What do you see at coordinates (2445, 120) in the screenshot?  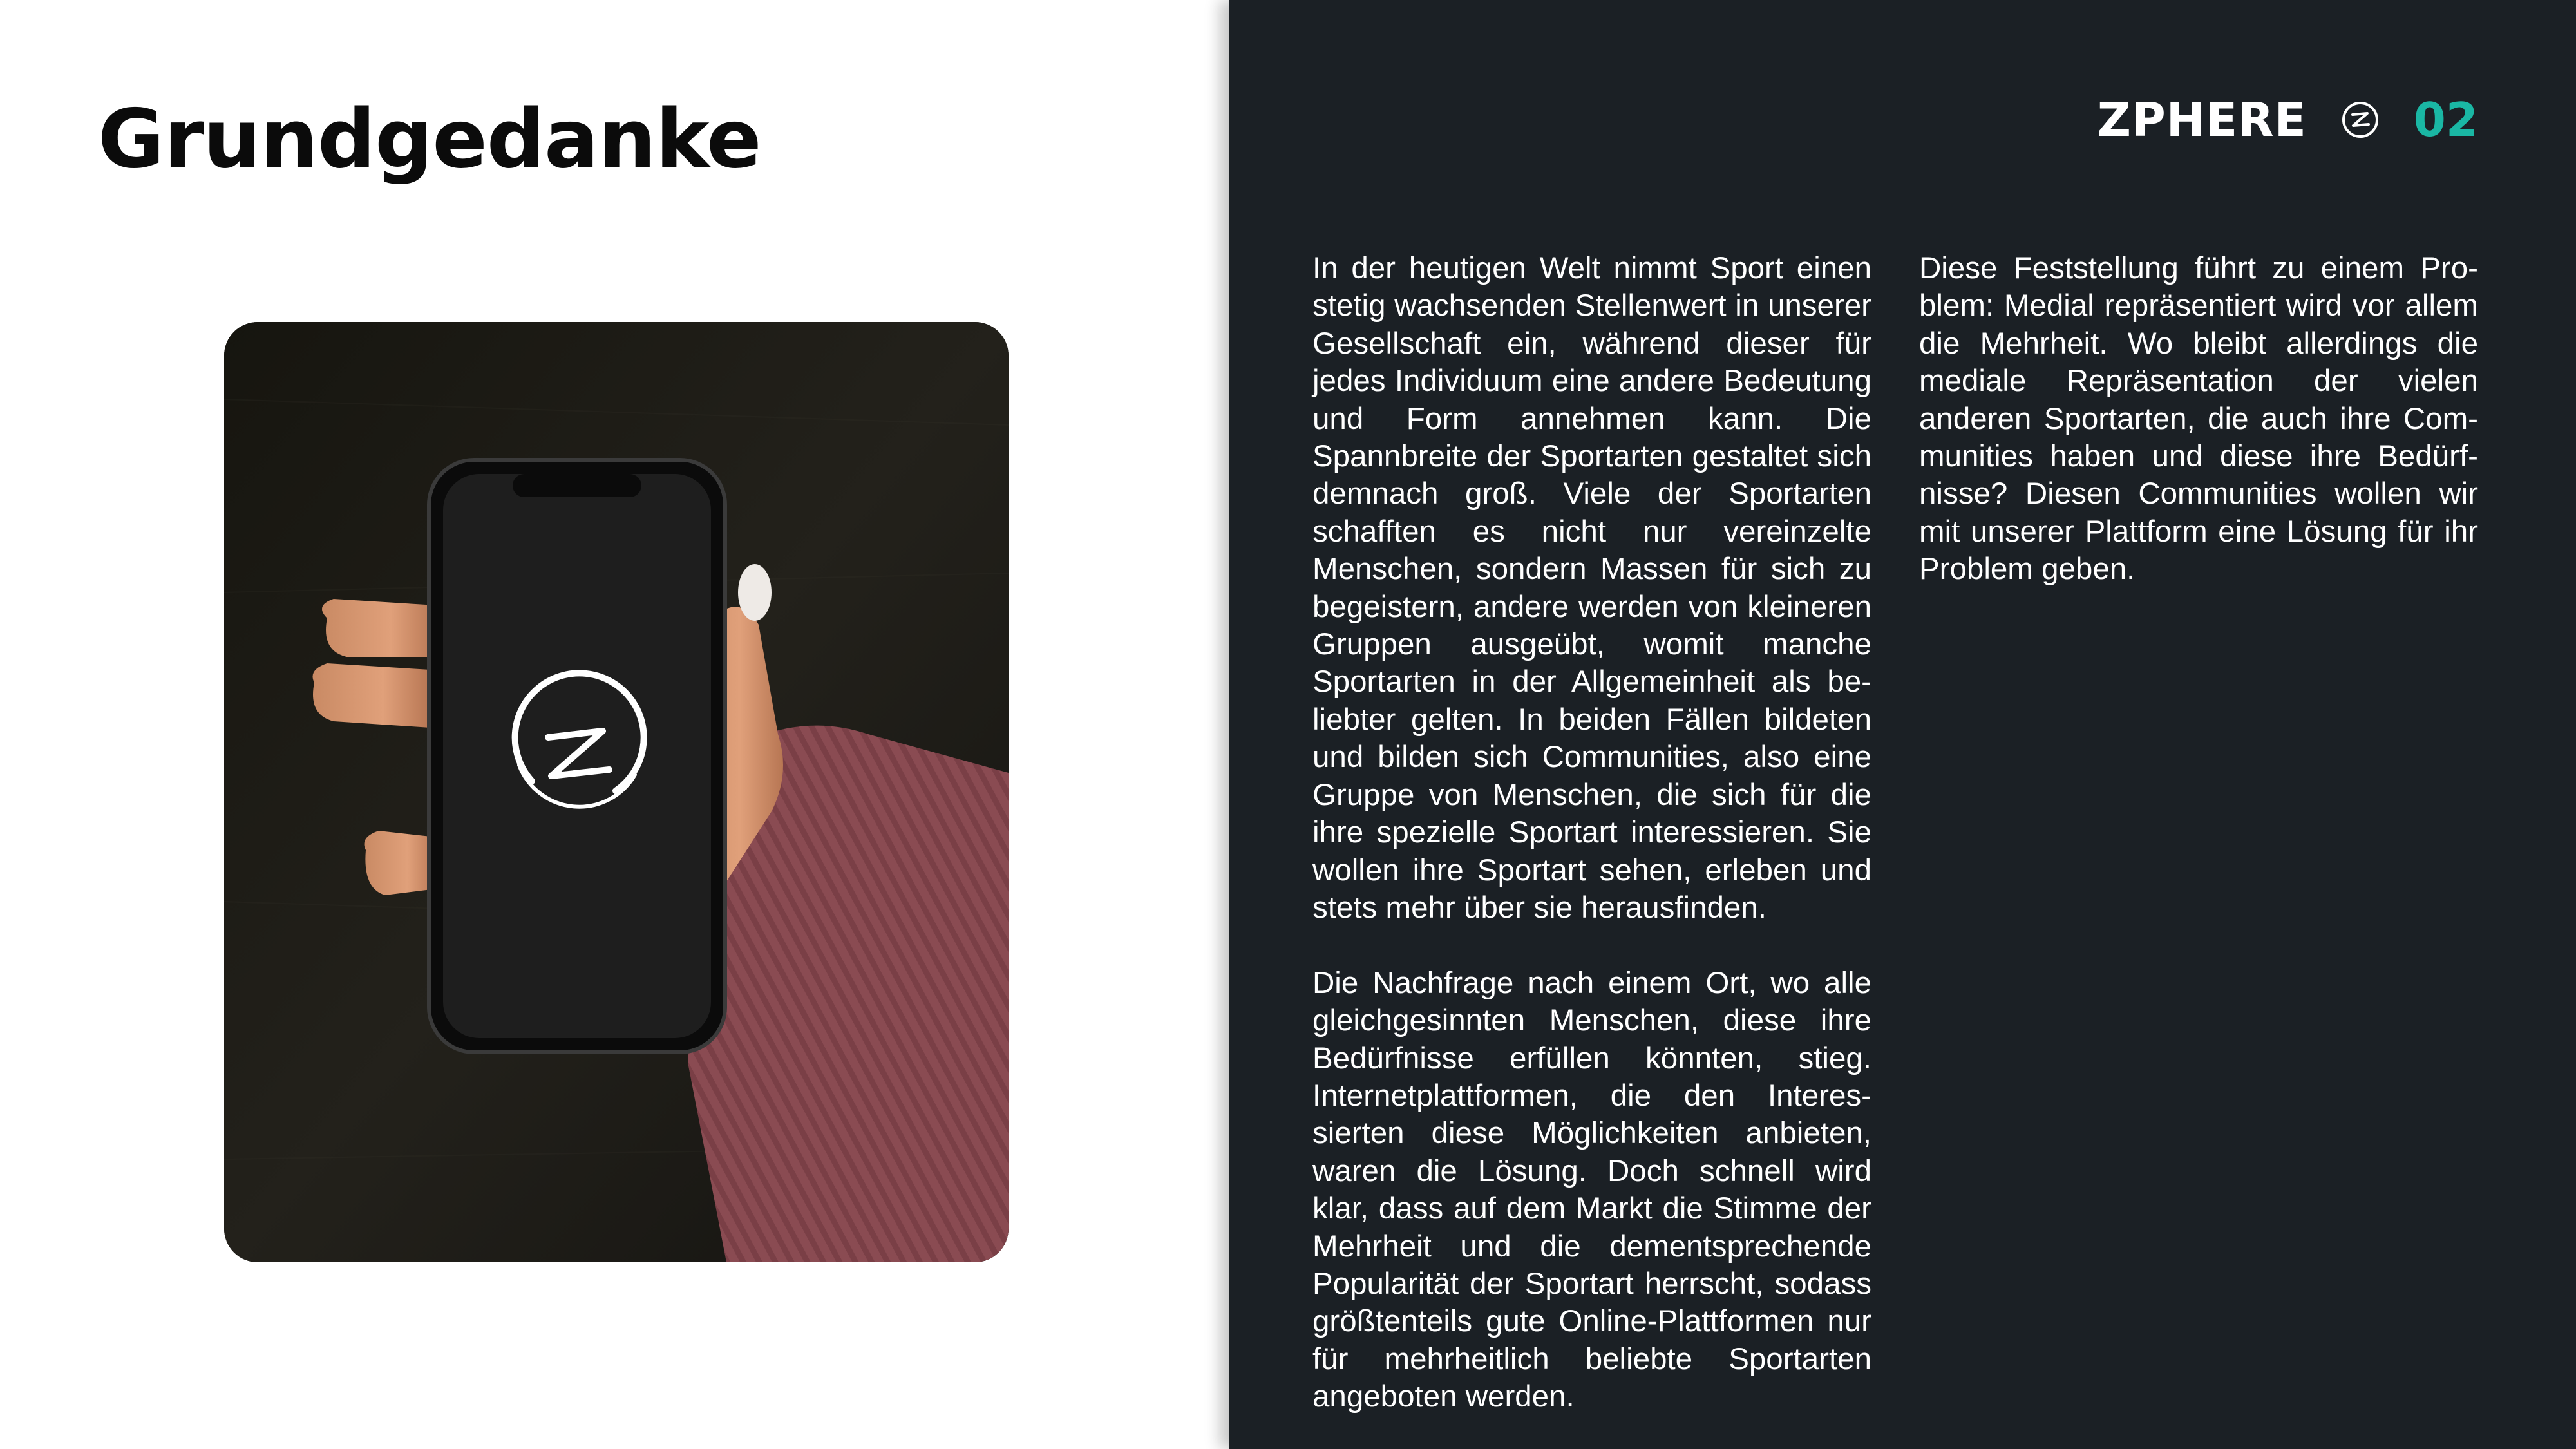 I see `page-number: 02` at bounding box center [2445, 120].